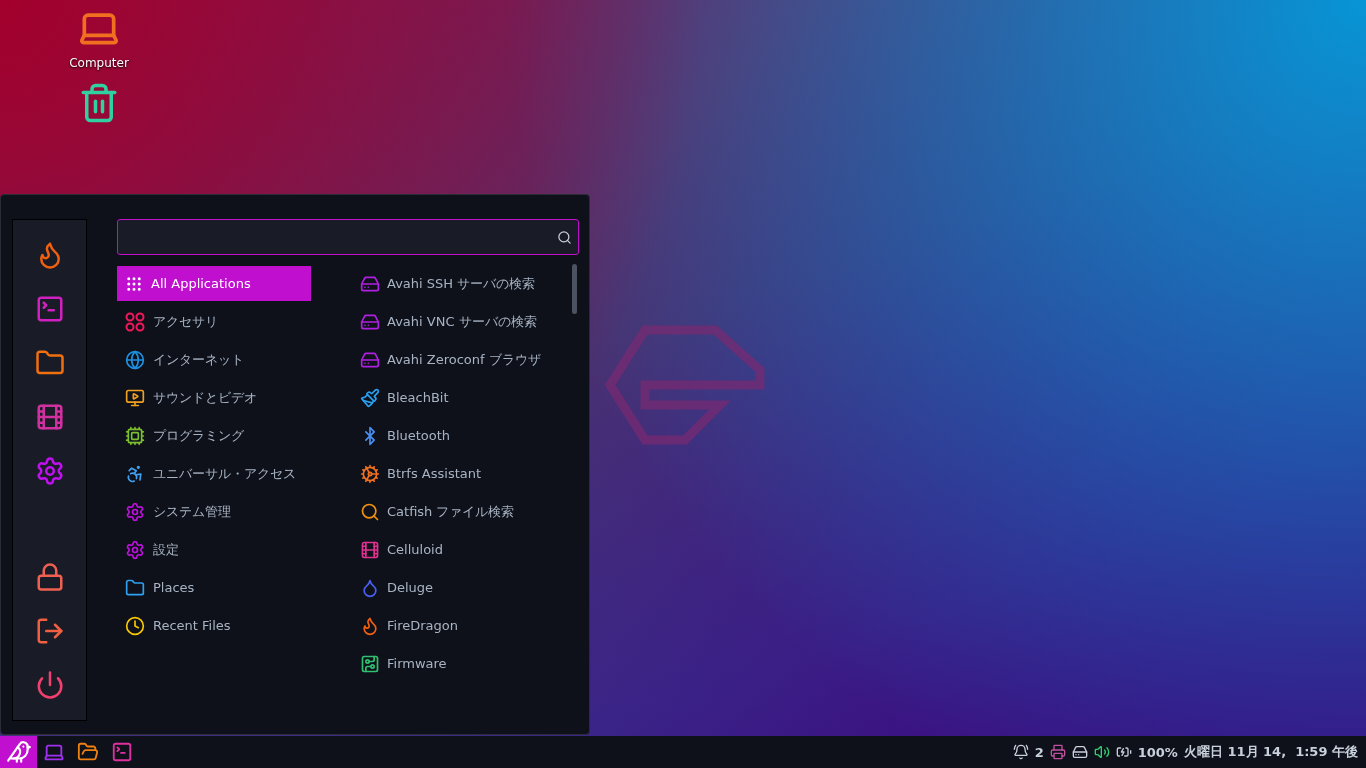 The width and height of the screenshot is (1366, 768). I want to click on app-item: BleachBit, so click(468, 397).